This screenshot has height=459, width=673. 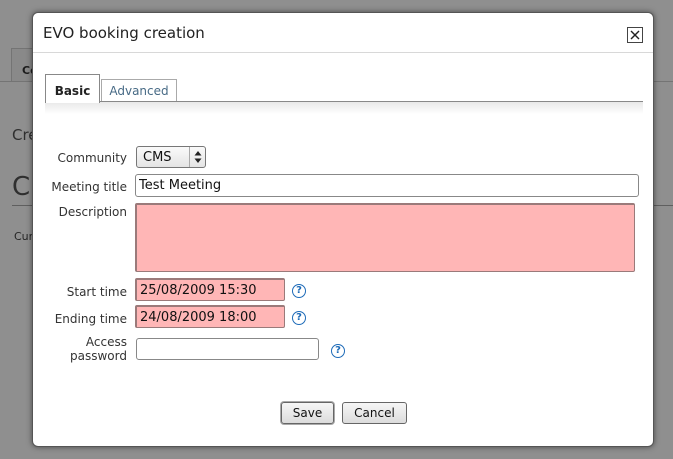 What do you see at coordinates (338, 351) in the screenshot?
I see `access-password-help-icon: ?` at bounding box center [338, 351].